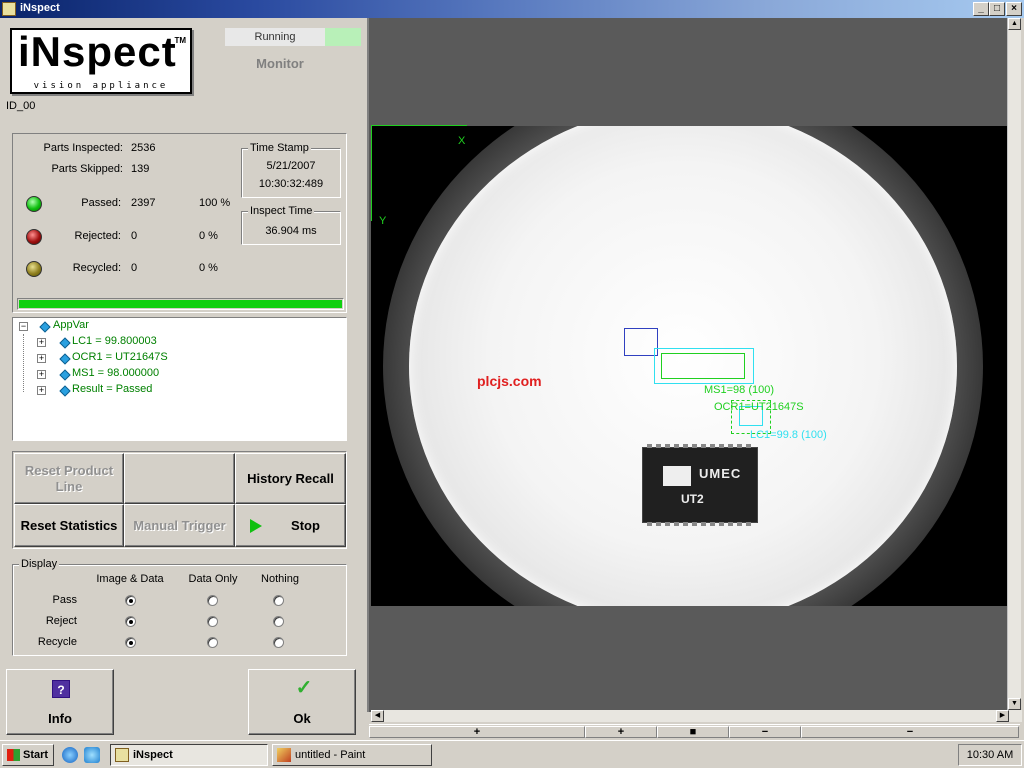 The width and height of the screenshot is (1024, 768). I want to click on history-recall-label: History Recall, so click(290, 478).